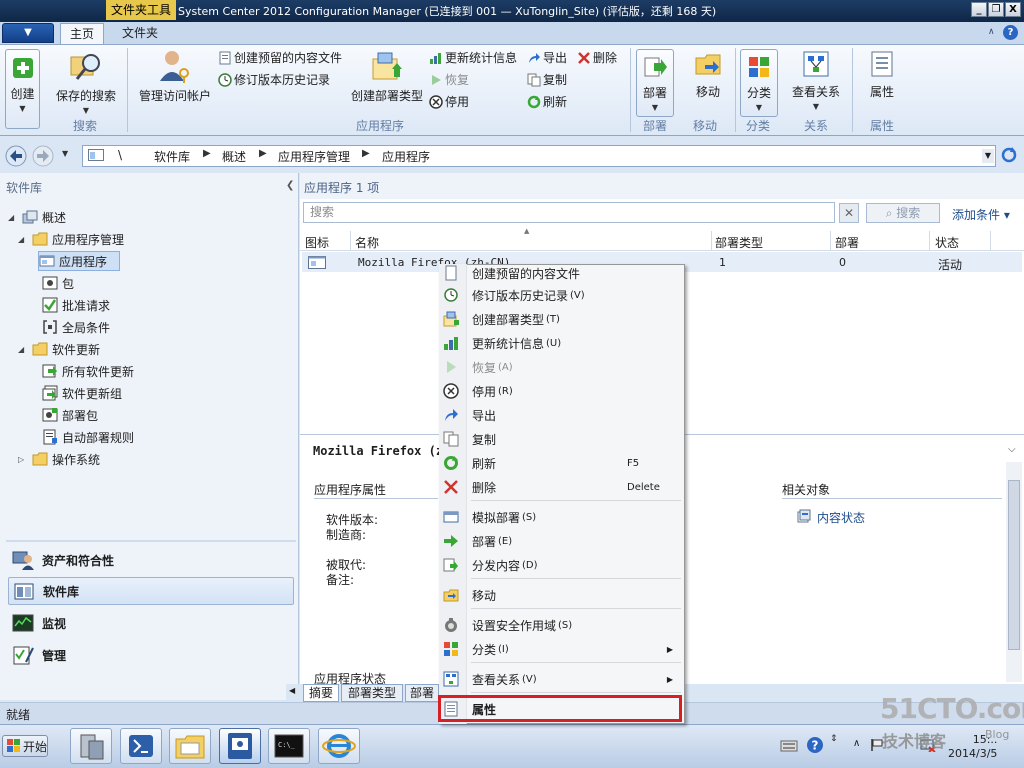  I want to click on tree-item-auto-deployment-rules: 自动部署规则, so click(88, 437).